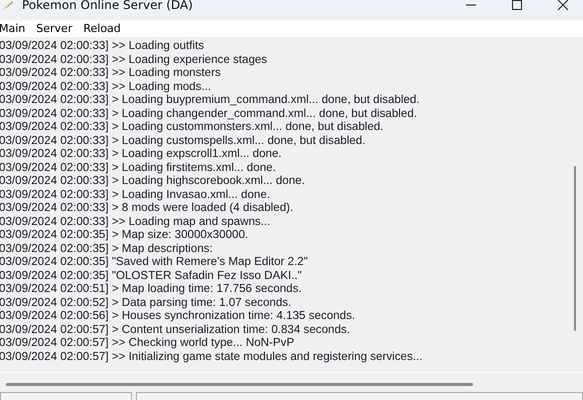 This screenshot has width=583, height=400. What do you see at coordinates (8, 5) in the screenshot?
I see `feather-icon` at bounding box center [8, 5].